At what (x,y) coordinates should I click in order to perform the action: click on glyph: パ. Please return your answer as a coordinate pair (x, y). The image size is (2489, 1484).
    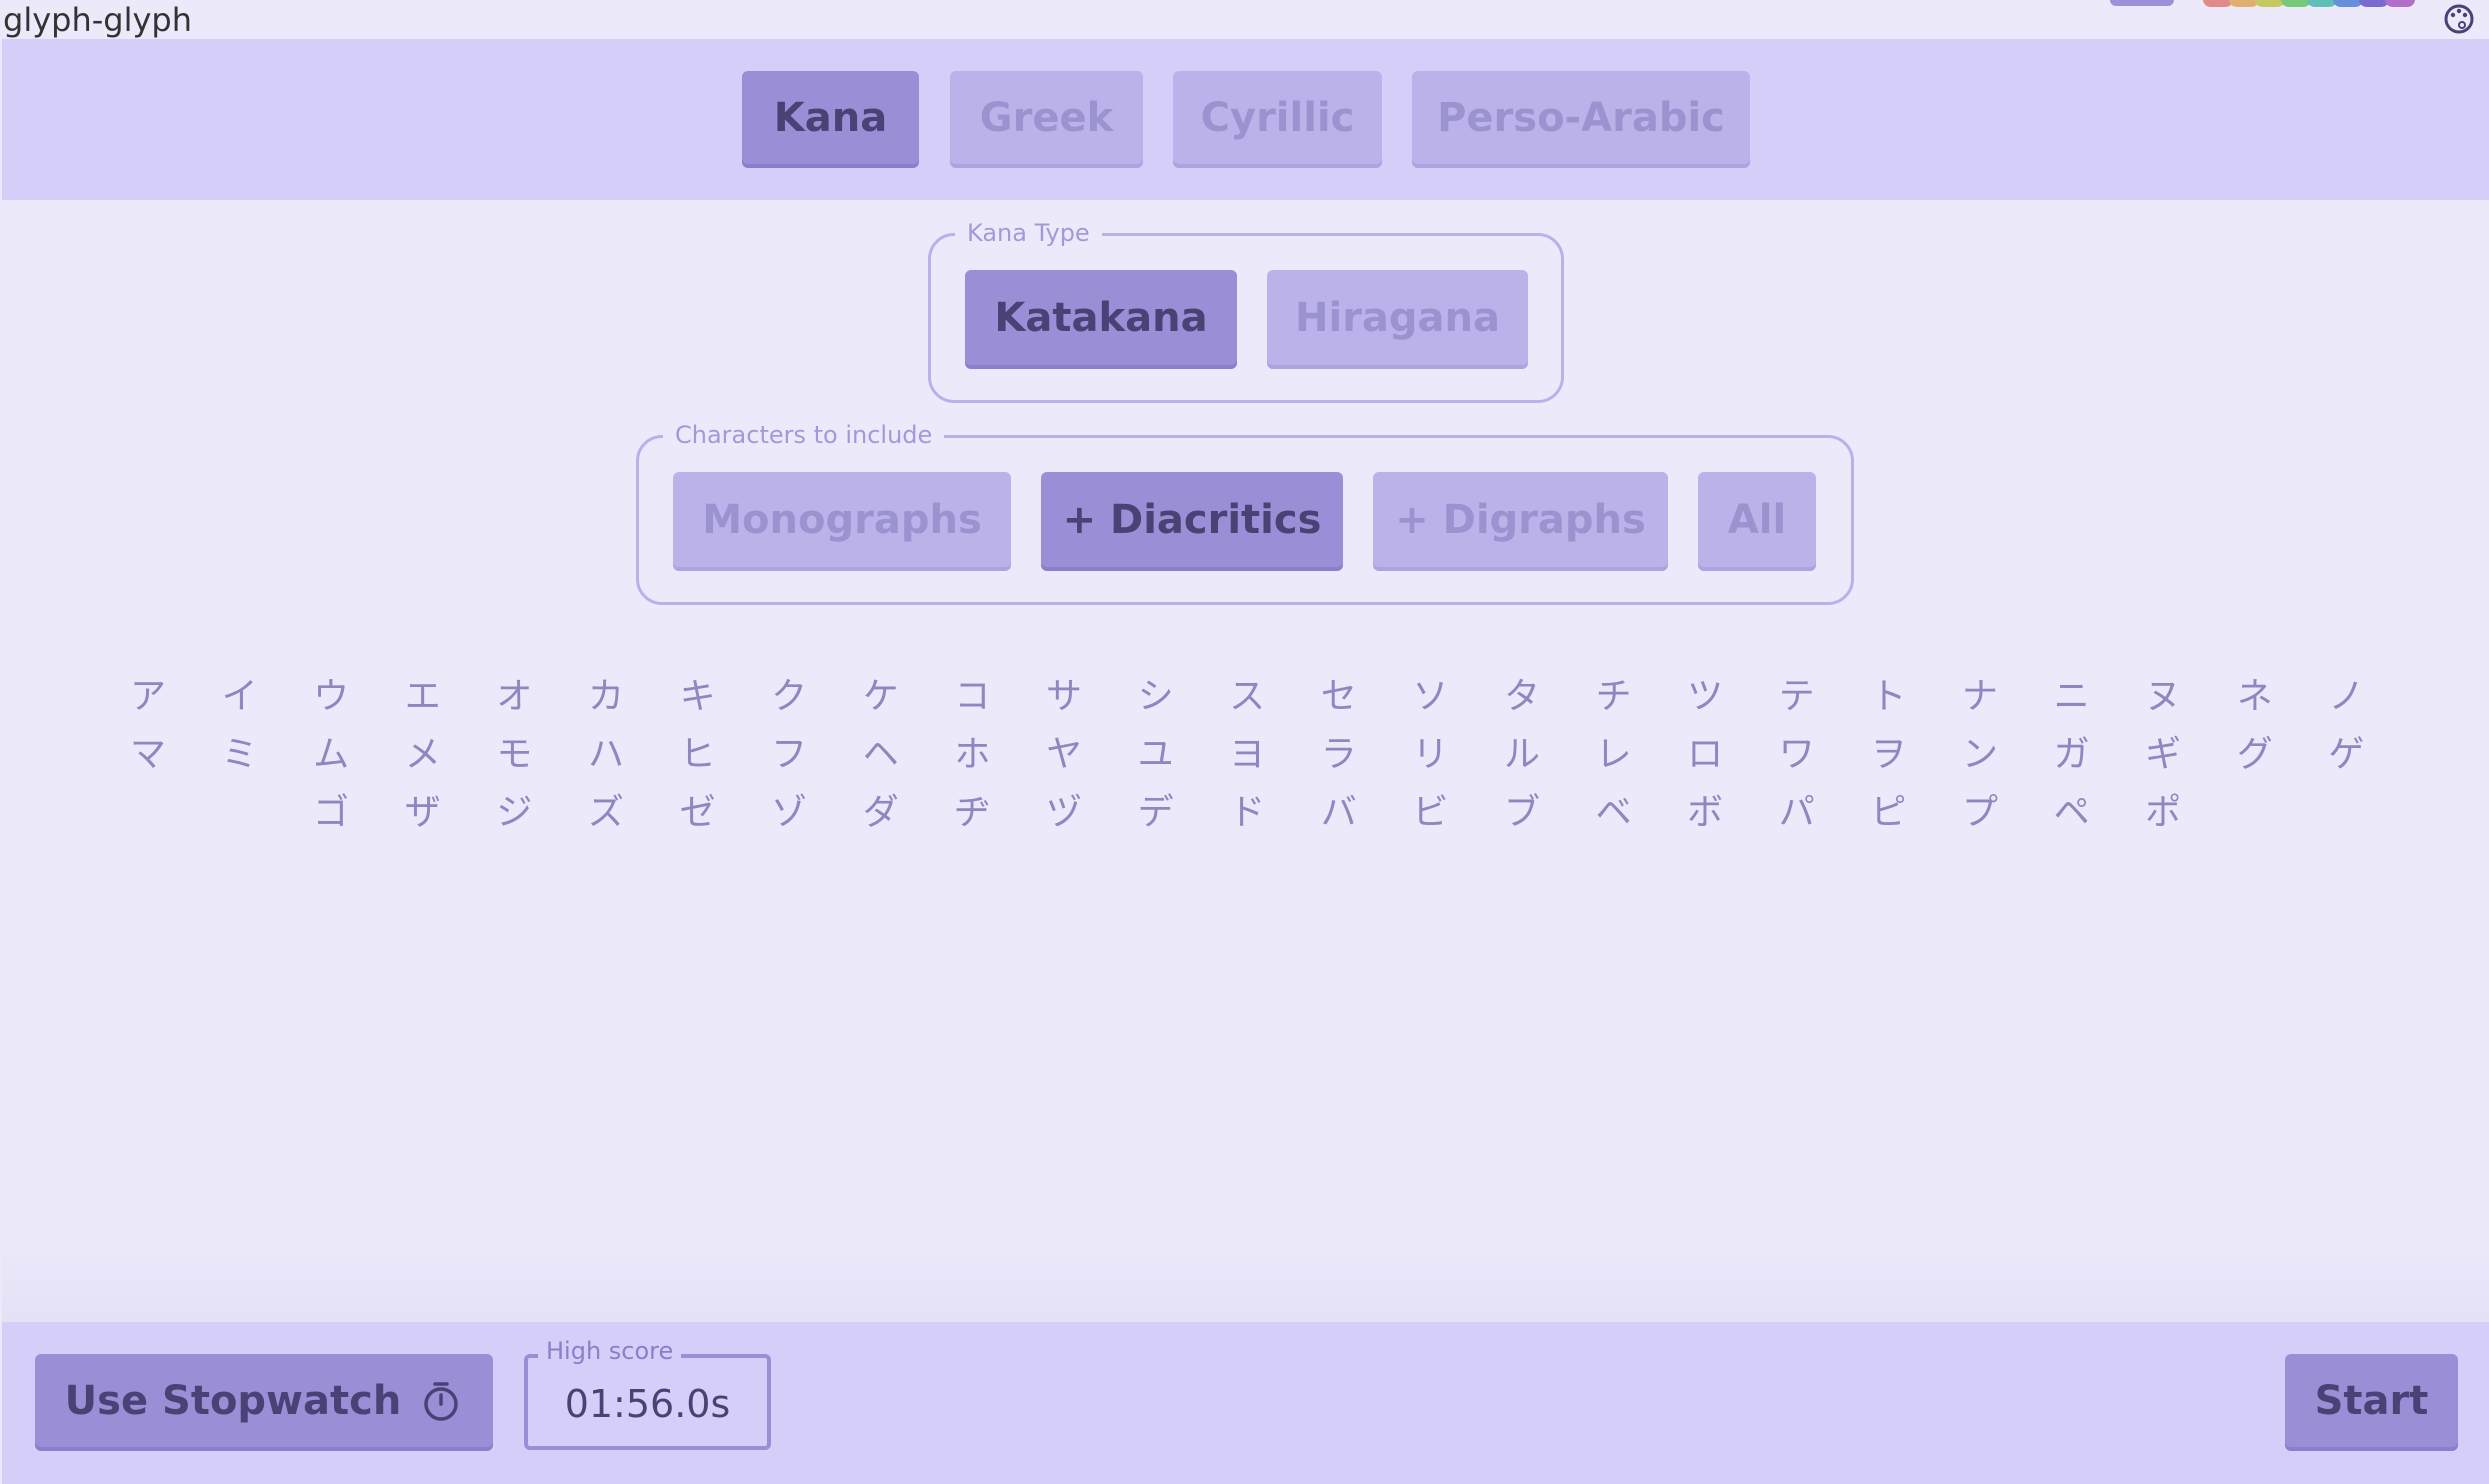
    Looking at the image, I should click on (1796, 812).